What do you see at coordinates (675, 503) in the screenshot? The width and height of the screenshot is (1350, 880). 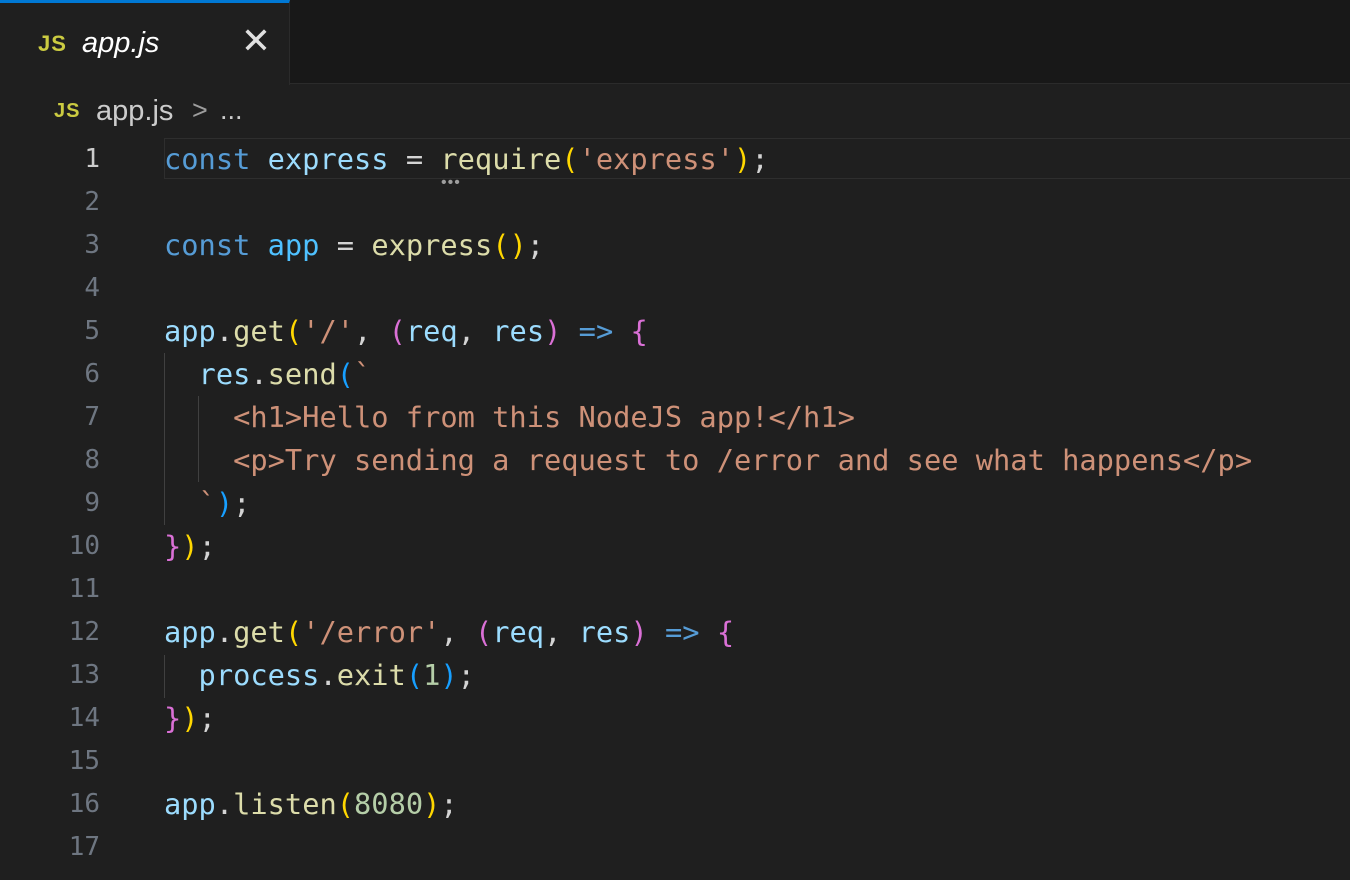 I see `code-line: 9 `);` at bounding box center [675, 503].